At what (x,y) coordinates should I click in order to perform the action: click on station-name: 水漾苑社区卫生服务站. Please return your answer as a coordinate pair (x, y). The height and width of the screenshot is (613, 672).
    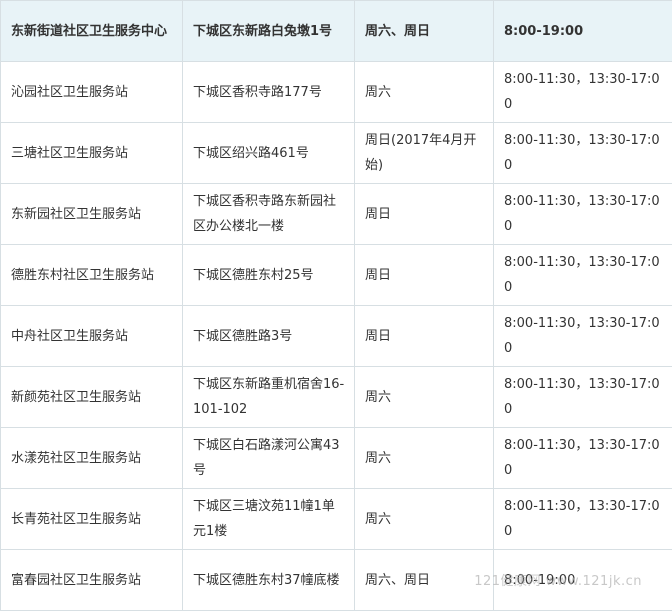
    Looking at the image, I should click on (91, 458).